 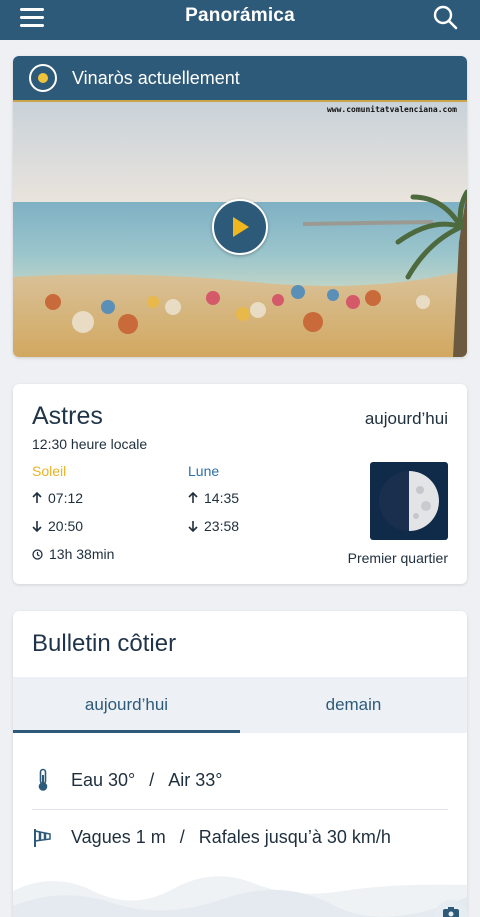 I want to click on thermometer-icon, so click(x=43, y=779).